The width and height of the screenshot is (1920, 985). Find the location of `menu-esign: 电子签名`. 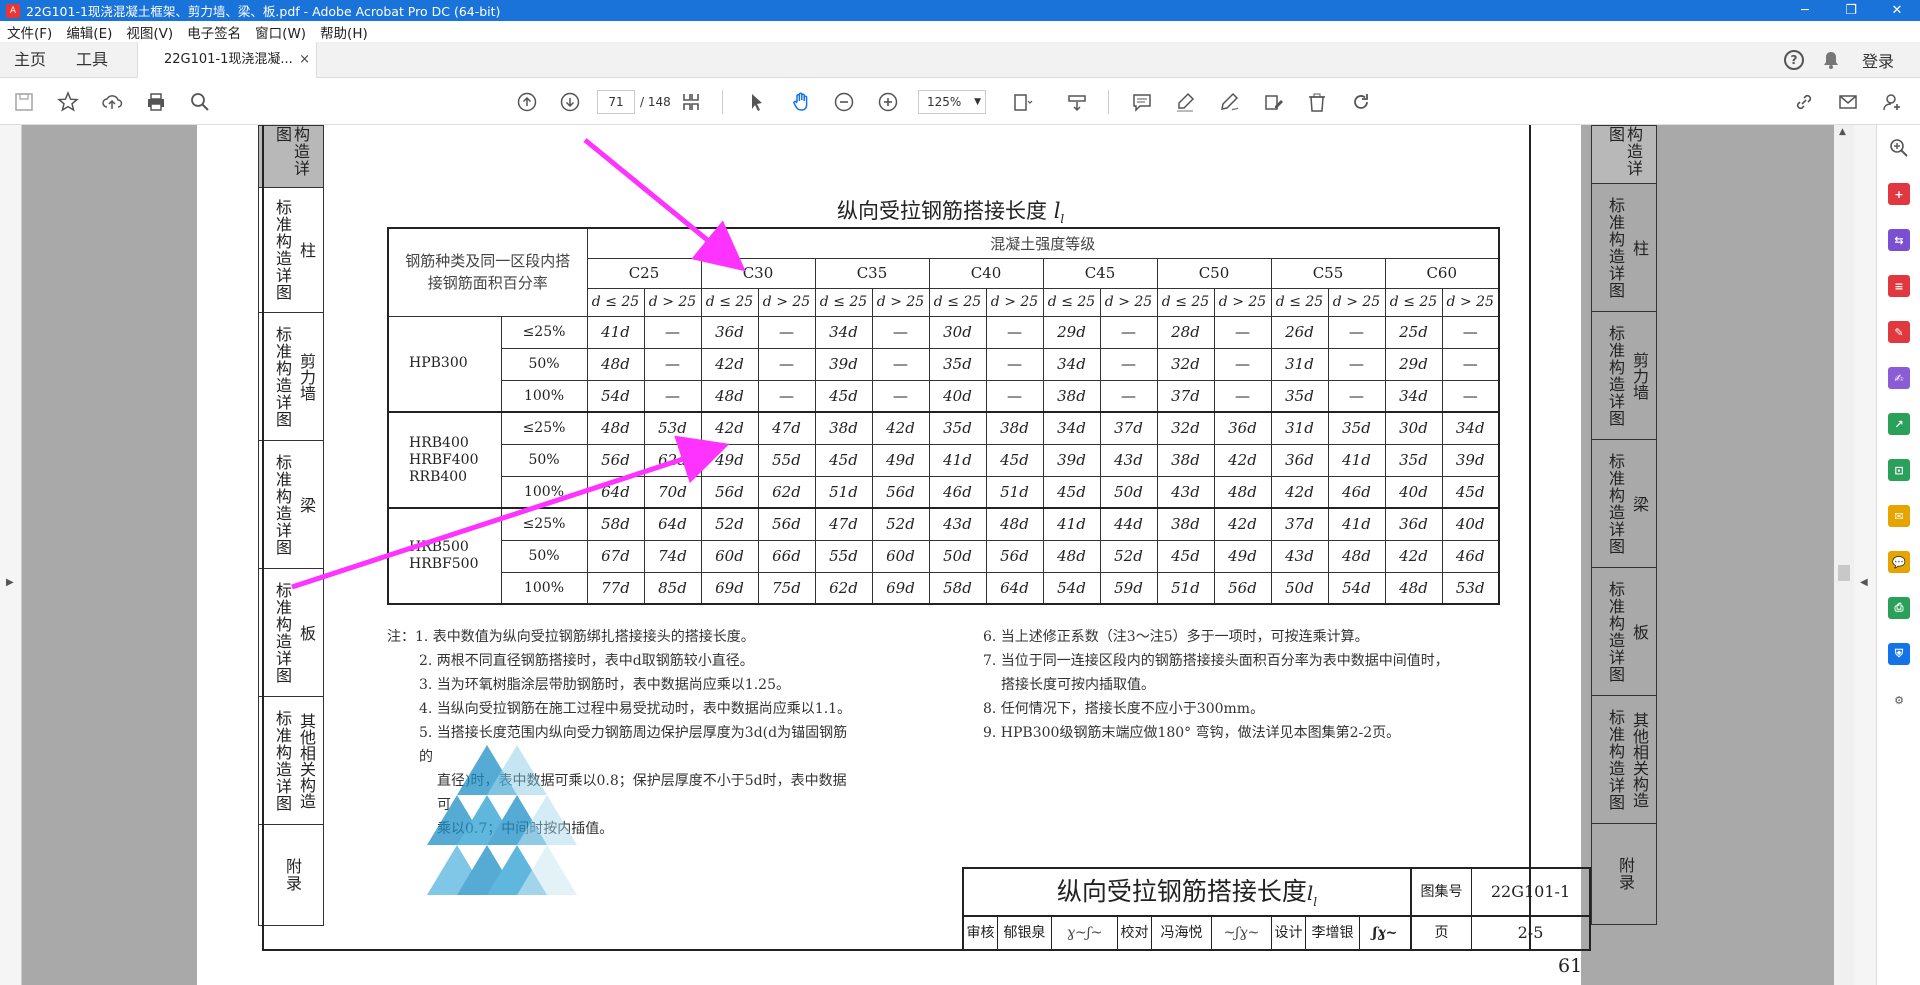

menu-esign: 电子签名 is located at coordinates (214, 32).